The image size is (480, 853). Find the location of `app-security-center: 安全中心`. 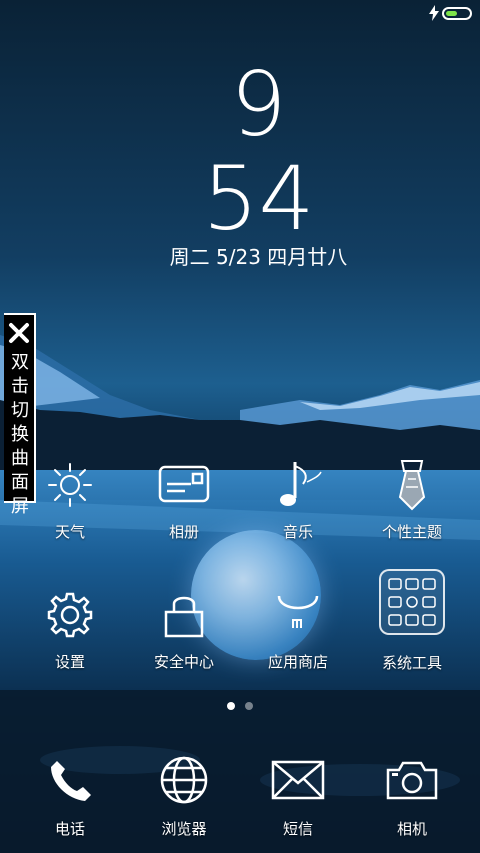

app-security-center: 安全中心 is located at coordinates (184, 645).